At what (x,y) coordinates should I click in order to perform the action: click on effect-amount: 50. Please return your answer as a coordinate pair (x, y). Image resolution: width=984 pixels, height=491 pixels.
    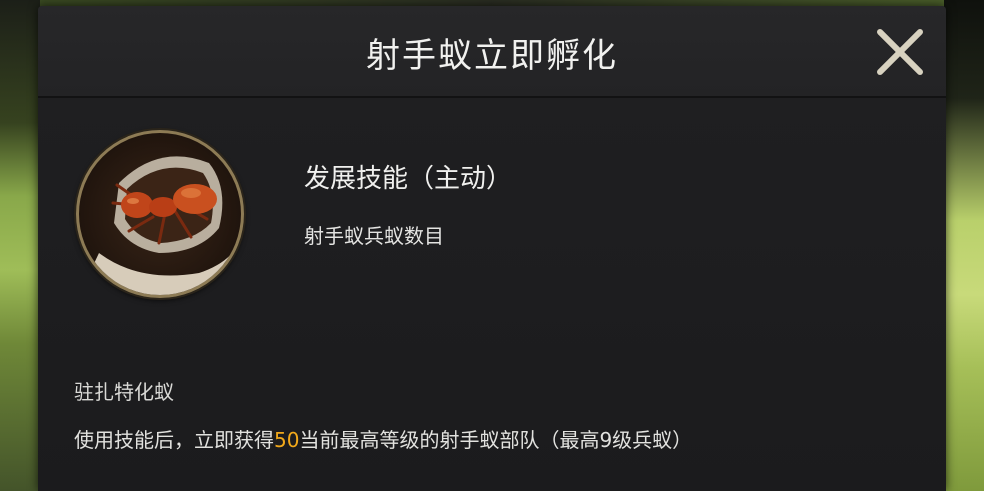
    Looking at the image, I should click on (287, 440).